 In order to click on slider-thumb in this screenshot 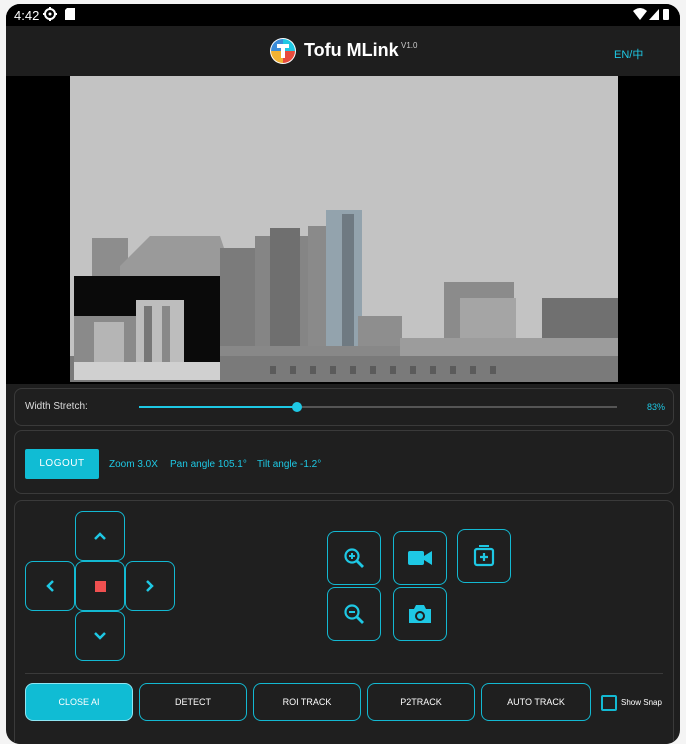, I will do `click(296, 407)`.